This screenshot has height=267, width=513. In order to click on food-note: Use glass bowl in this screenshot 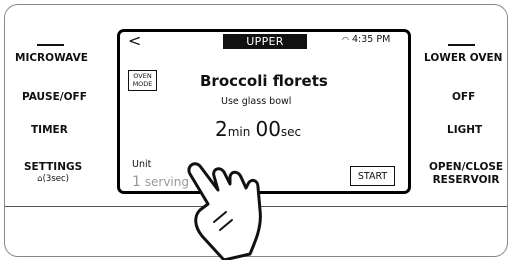, I will do `click(256, 101)`.